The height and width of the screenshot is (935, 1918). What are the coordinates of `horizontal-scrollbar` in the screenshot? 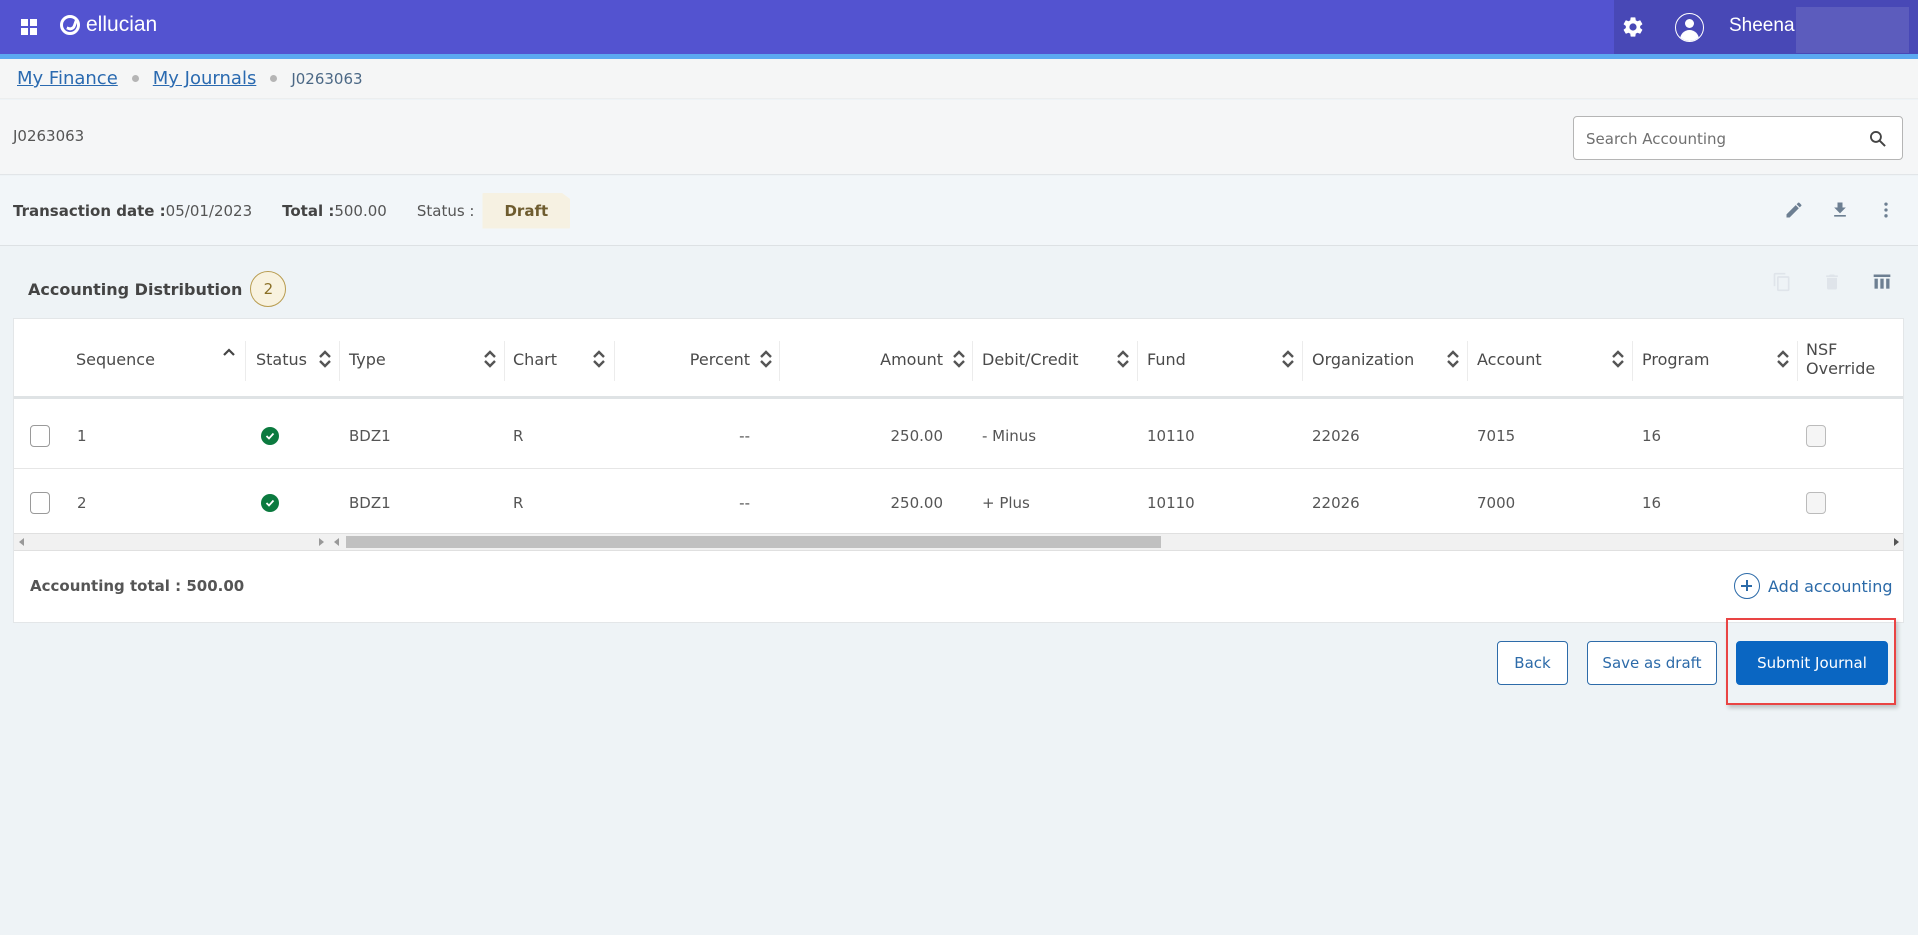 It's located at (958, 542).